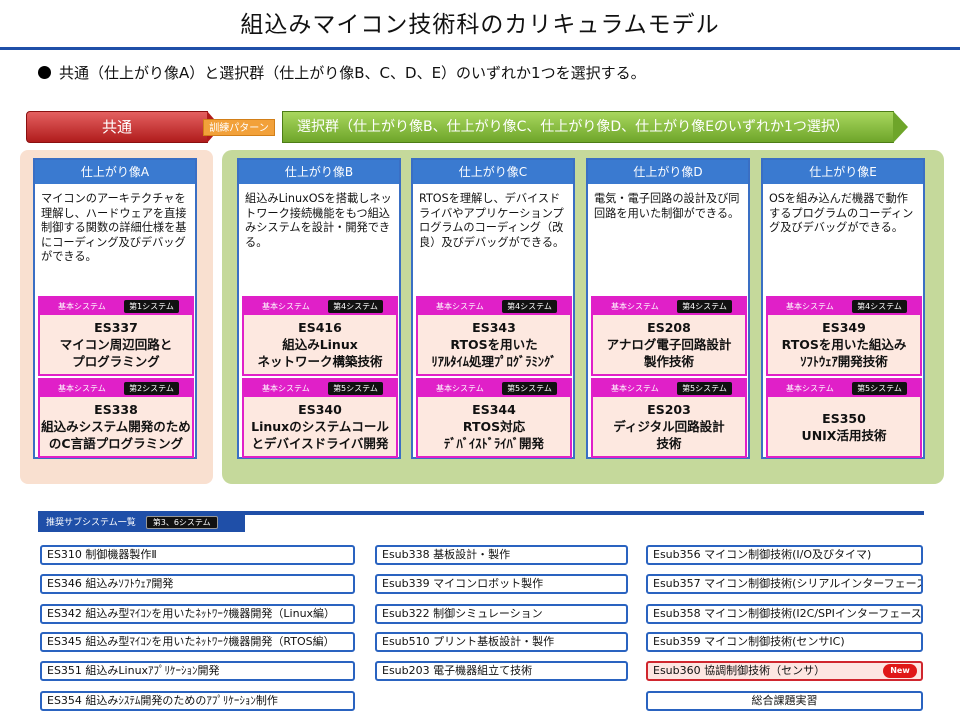  I want to click on course-line: ﾃﾞﾊﾞｲｽﾄﾞﾗｲﾊﾞ開発, so click(493, 443).